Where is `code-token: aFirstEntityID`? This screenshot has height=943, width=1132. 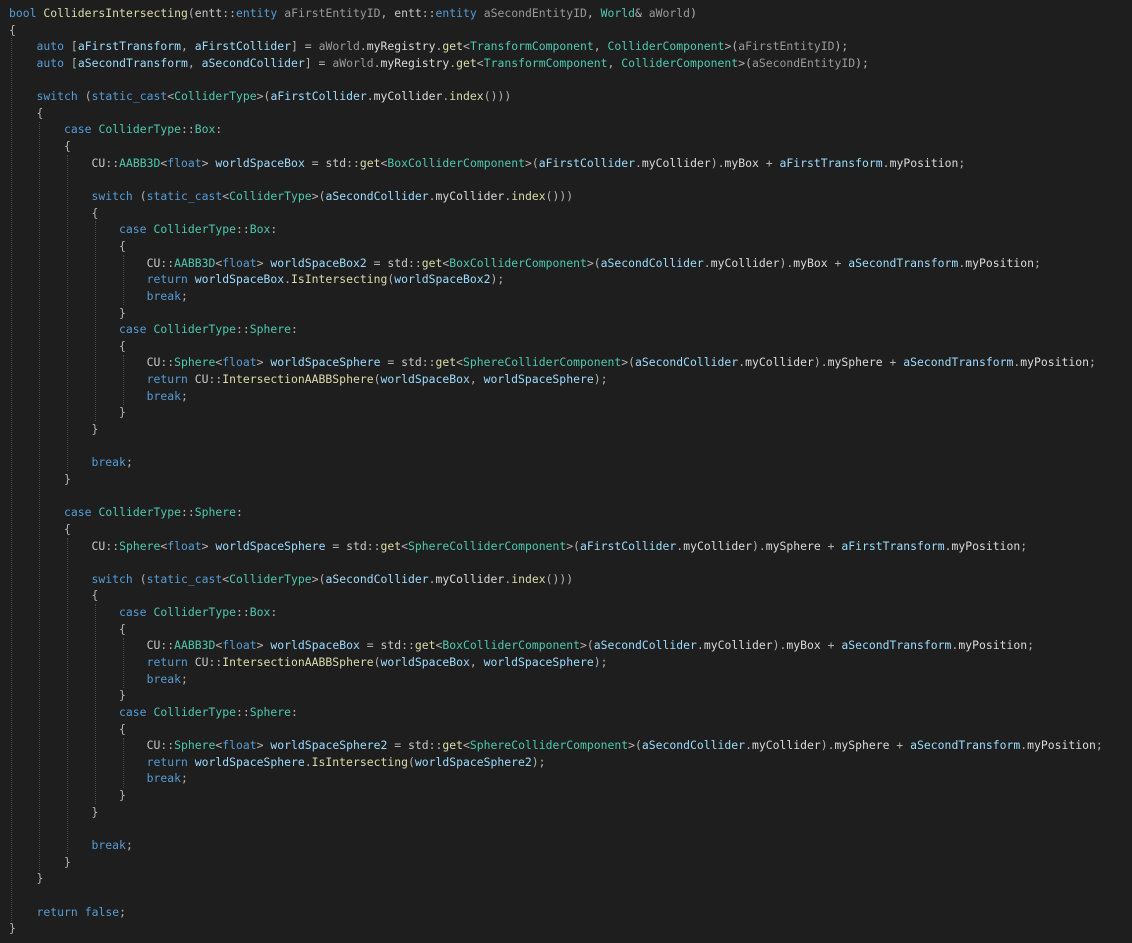
code-token: aFirstEntityID is located at coordinates (786, 46).